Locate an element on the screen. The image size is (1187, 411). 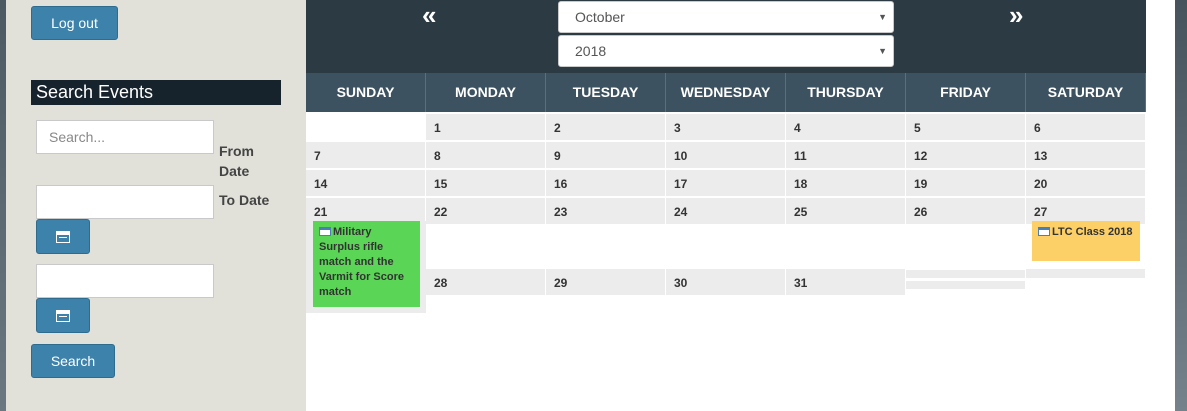
logout-button: Log out is located at coordinates (74, 23).